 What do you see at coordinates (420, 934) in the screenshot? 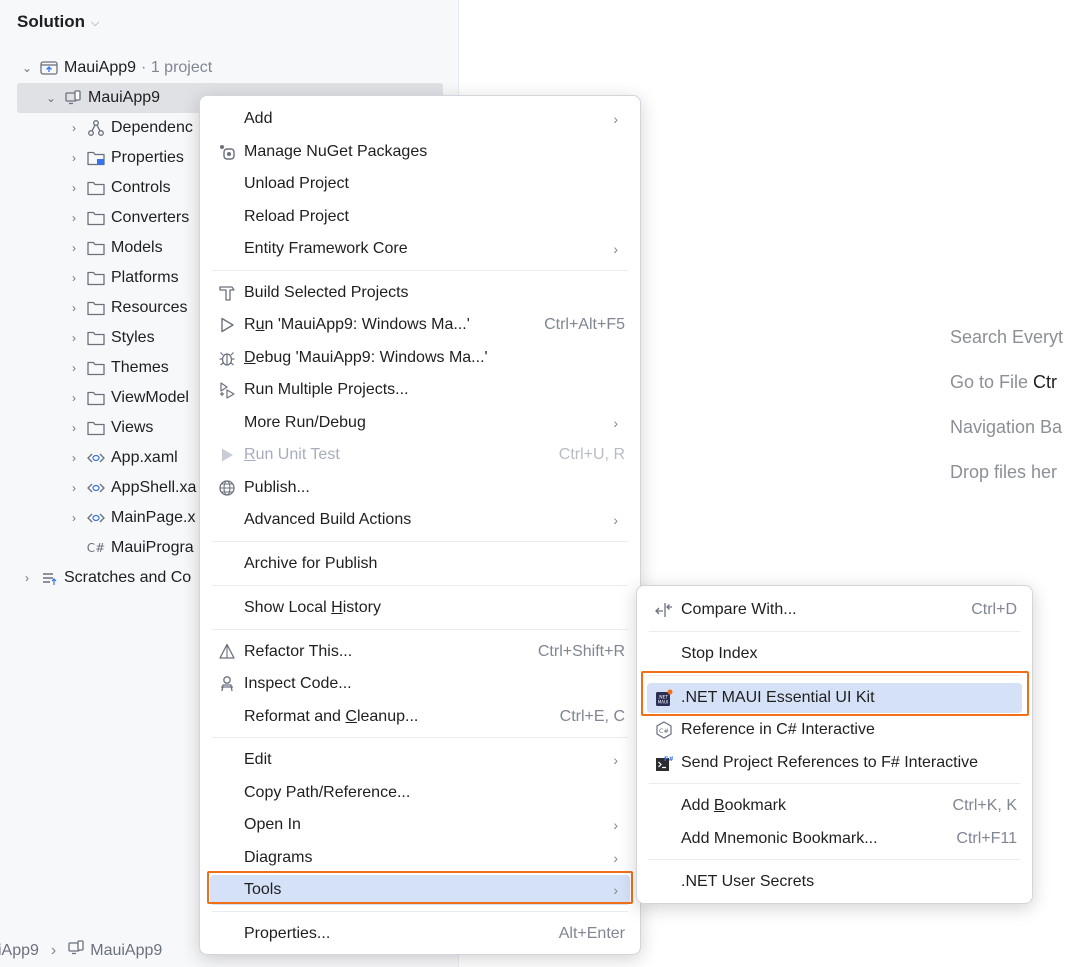
I see `menu-item-properties: Properties... Alt+Enter` at bounding box center [420, 934].